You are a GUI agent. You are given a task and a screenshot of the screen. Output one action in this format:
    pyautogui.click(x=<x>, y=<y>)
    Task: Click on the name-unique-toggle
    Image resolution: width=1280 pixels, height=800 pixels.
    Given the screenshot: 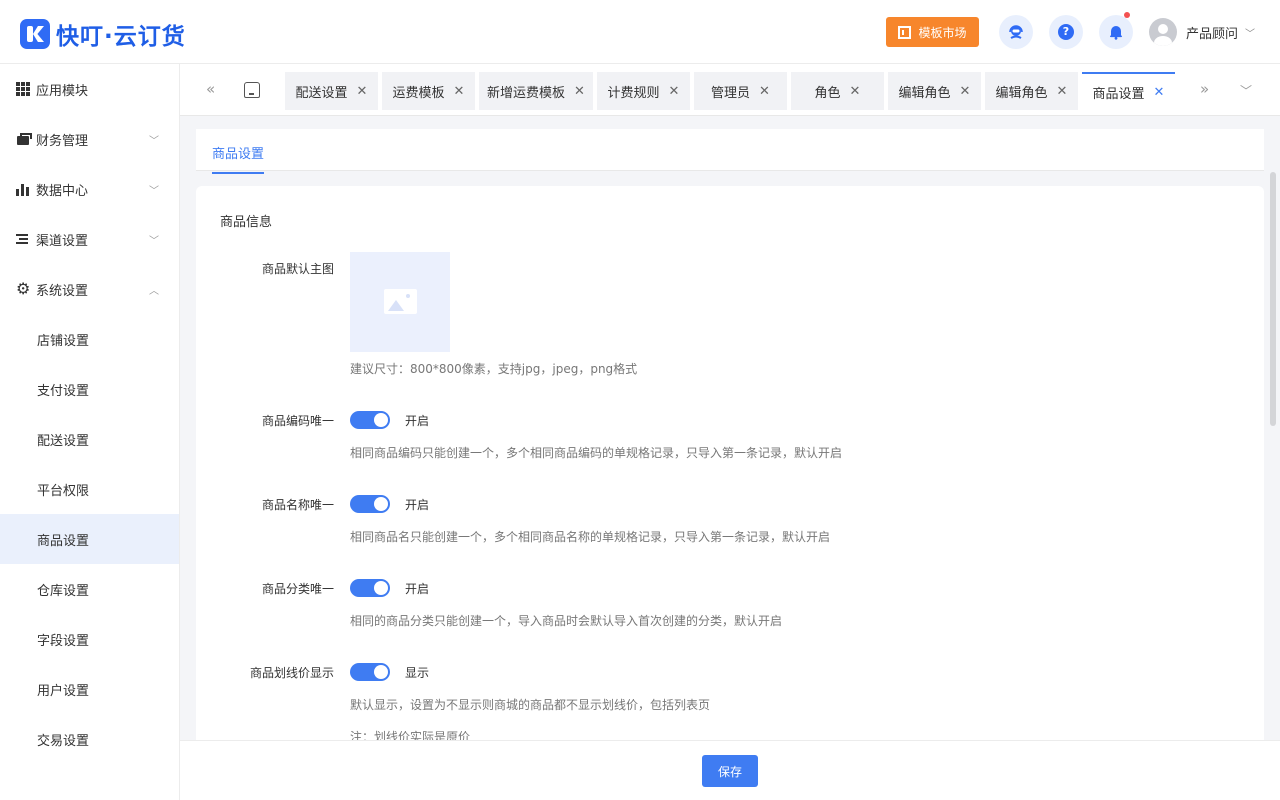 What is the action you would take?
    pyautogui.click(x=370, y=504)
    